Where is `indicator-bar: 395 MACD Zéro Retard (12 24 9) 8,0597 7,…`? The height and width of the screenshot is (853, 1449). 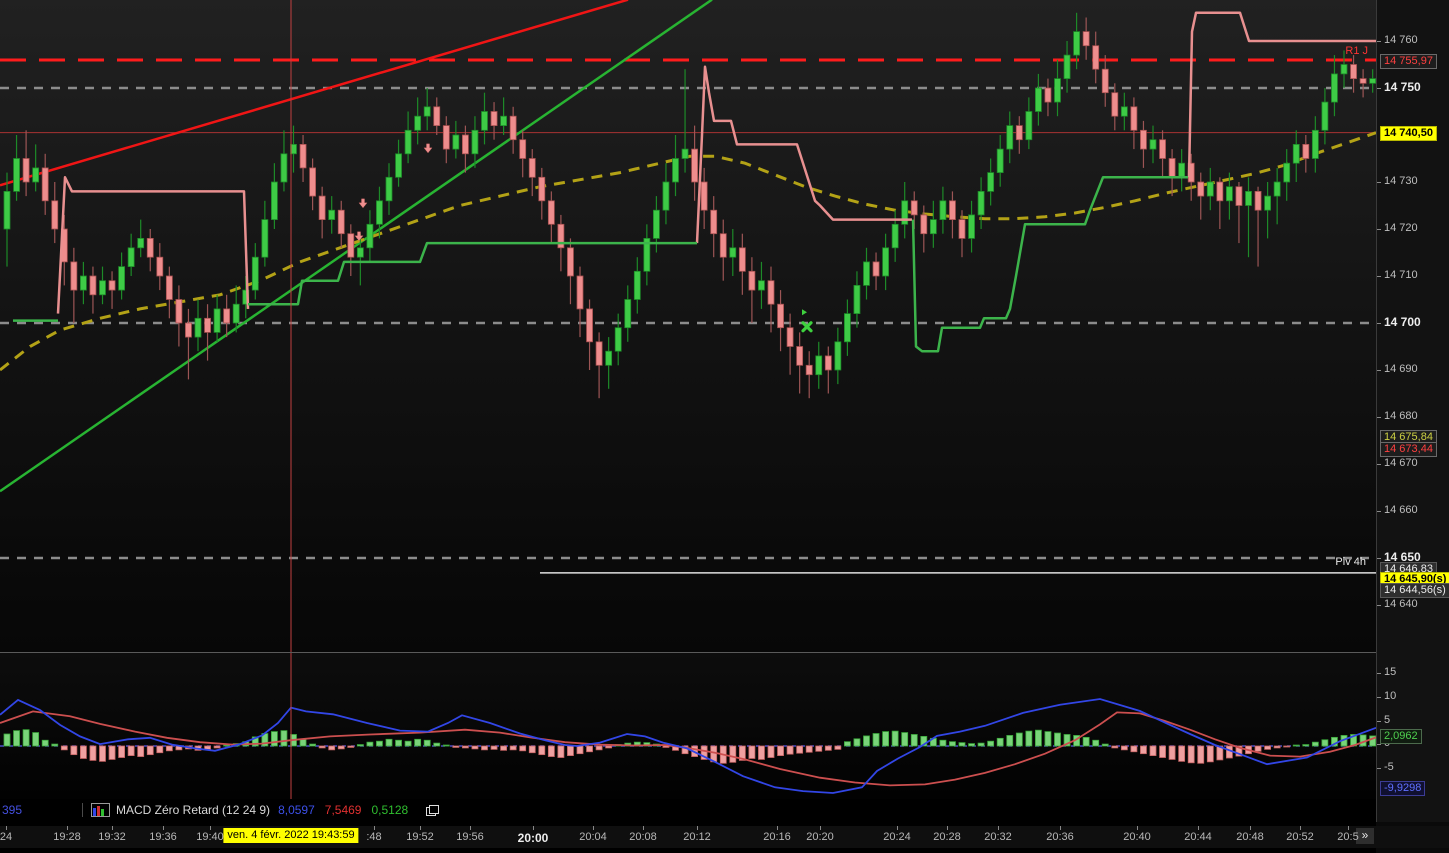 indicator-bar: 395 MACD Zéro Retard (12 24 9) 8,0597 7,… is located at coordinates (688, 810).